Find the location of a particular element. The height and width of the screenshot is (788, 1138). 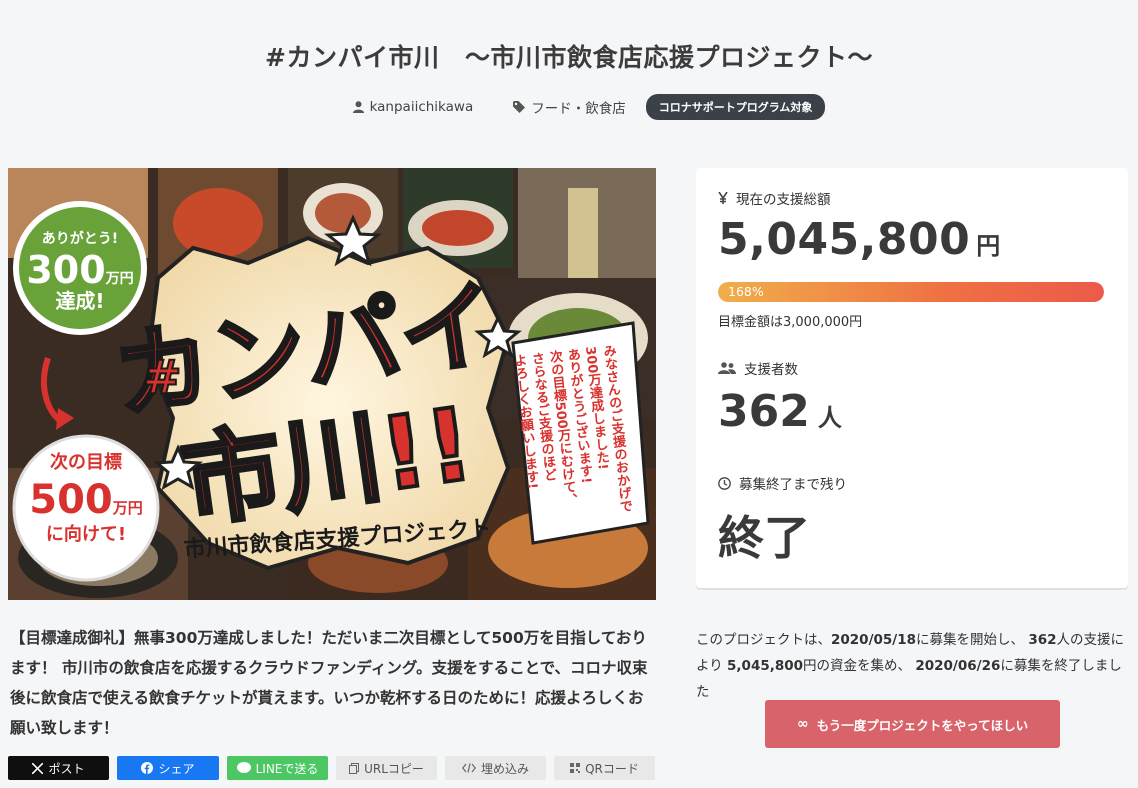

summary-text: に募集を開始し、 is located at coordinates (972, 640).